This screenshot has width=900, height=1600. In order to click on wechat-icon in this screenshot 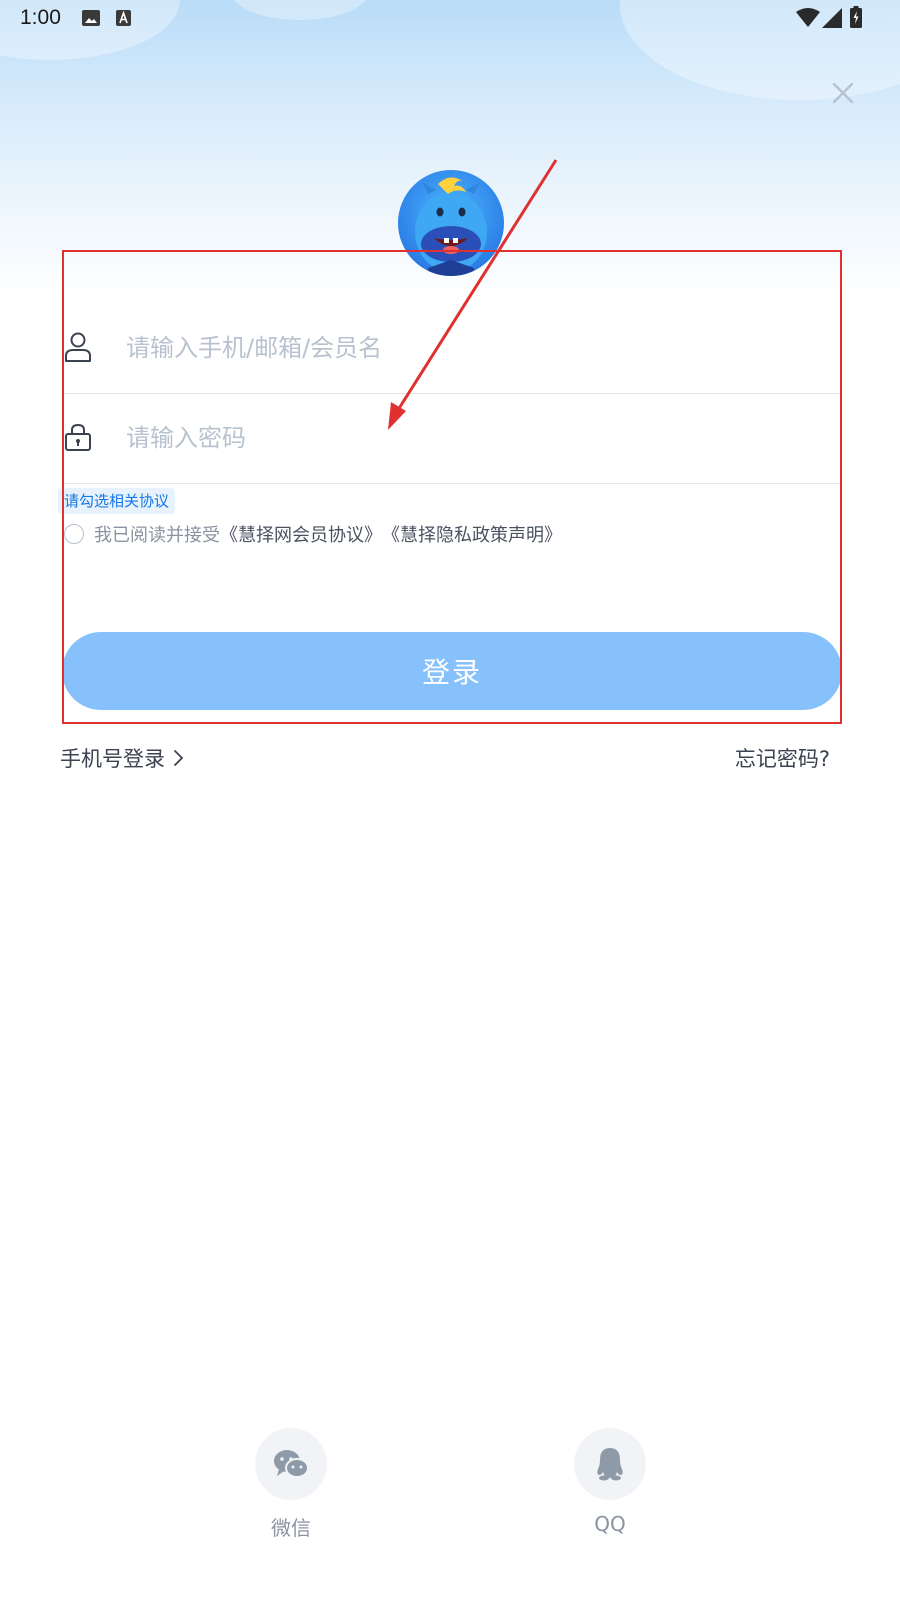, I will do `click(291, 1464)`.